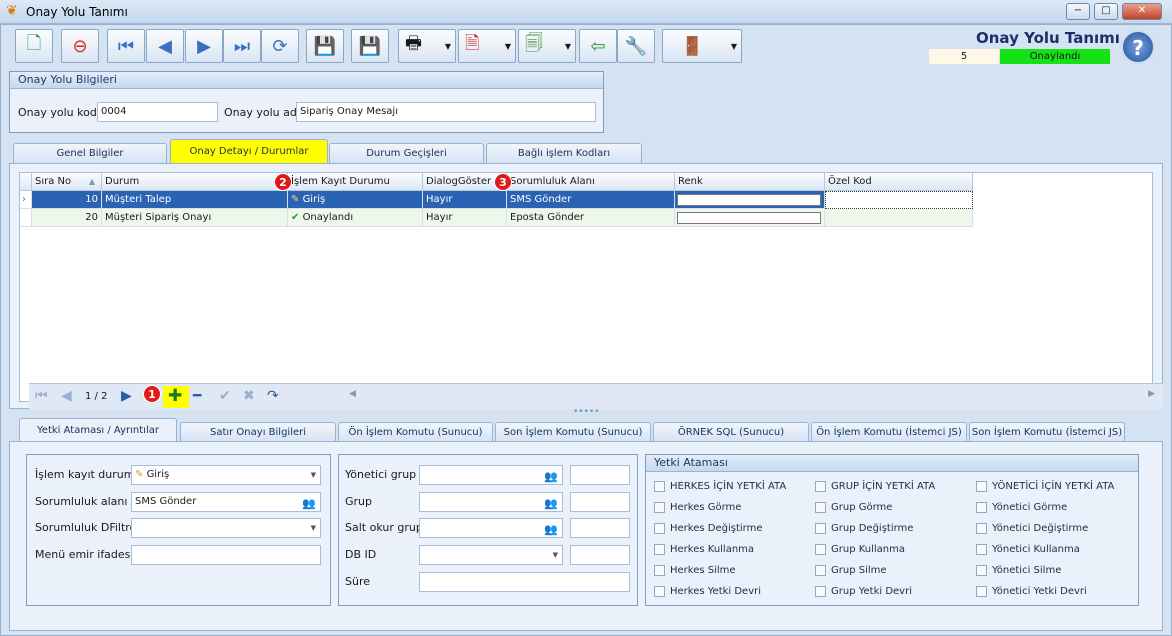 The height and width of the screenshot is (636, 1172). What do you see at coordinates (126, 46) in the screenshot?
I see `first-record-button: ⏮` at bounding box center [126, 46].